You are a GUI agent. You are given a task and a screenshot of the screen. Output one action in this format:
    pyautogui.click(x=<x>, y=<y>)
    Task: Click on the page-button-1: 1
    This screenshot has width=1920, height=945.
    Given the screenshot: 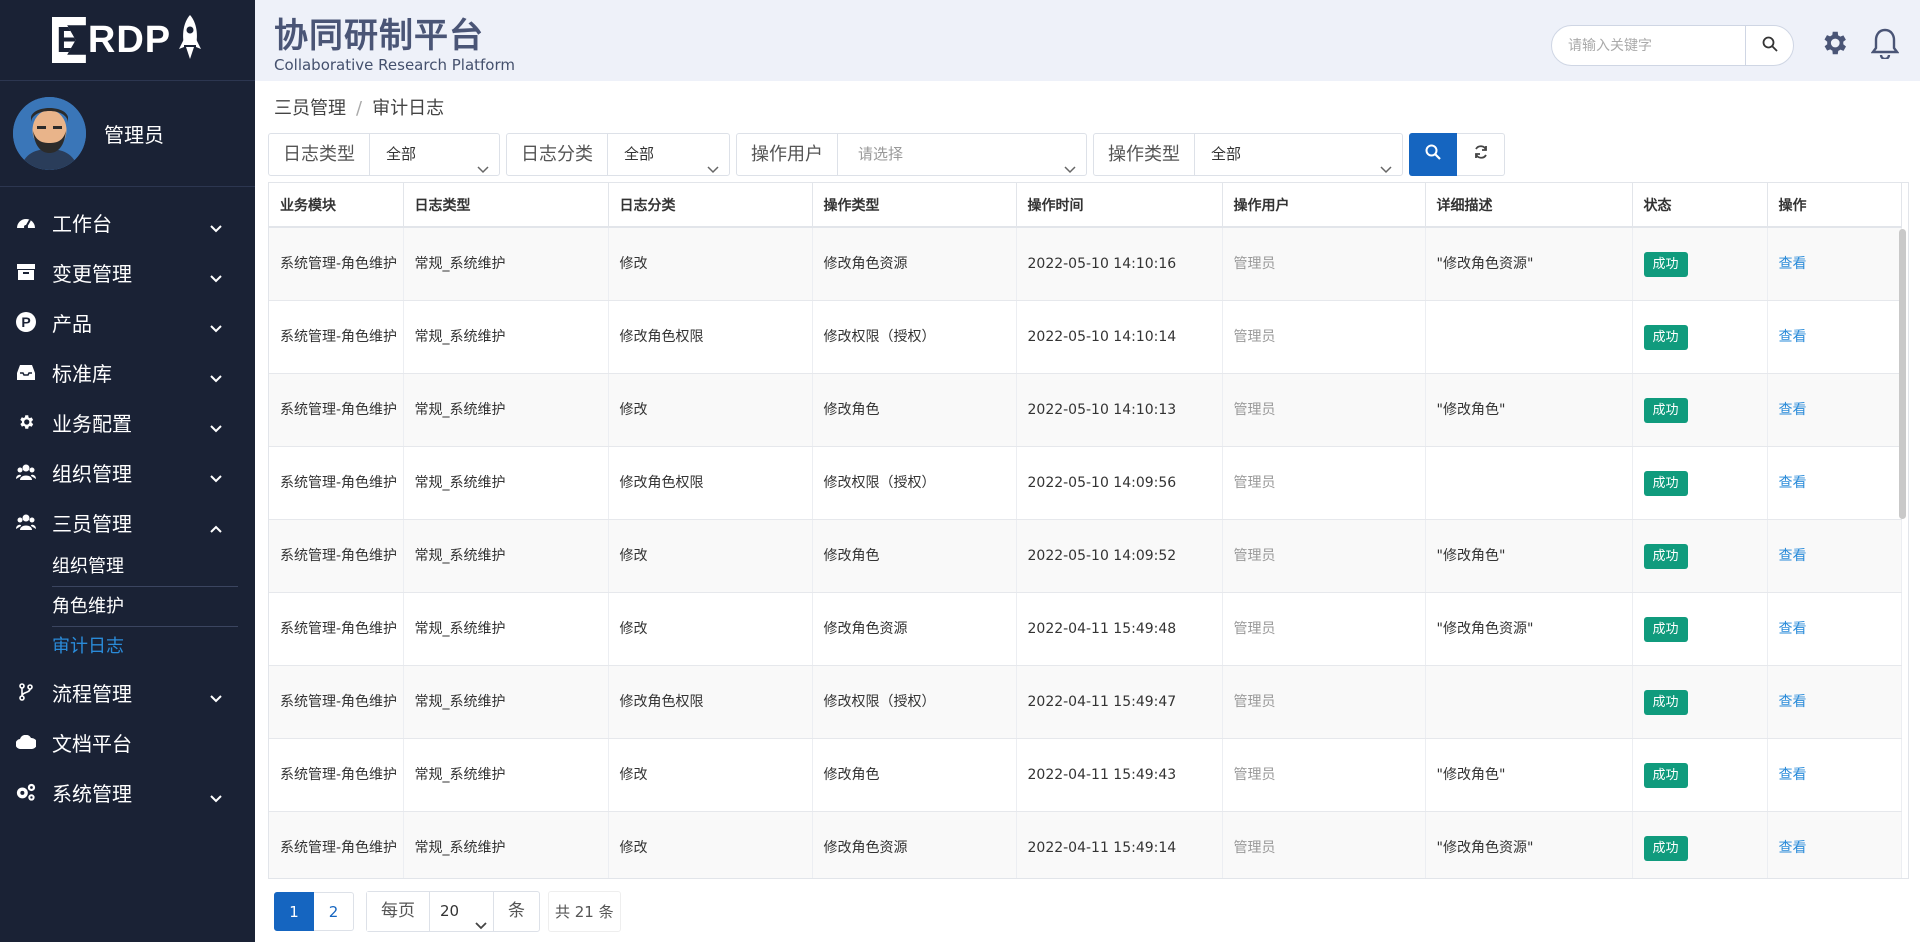 What is the action you would take?
    pyautogui.click(x=294, y=911)
    